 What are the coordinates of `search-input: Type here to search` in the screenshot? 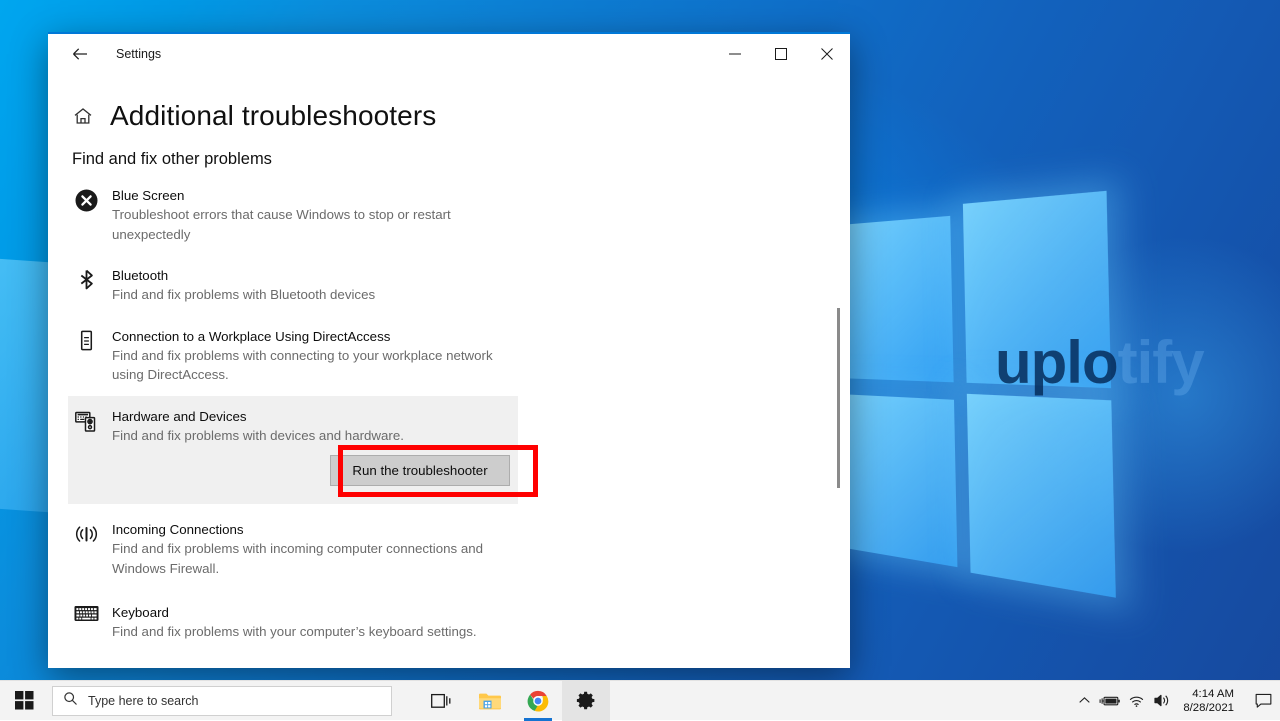 It's located at (222, 701).